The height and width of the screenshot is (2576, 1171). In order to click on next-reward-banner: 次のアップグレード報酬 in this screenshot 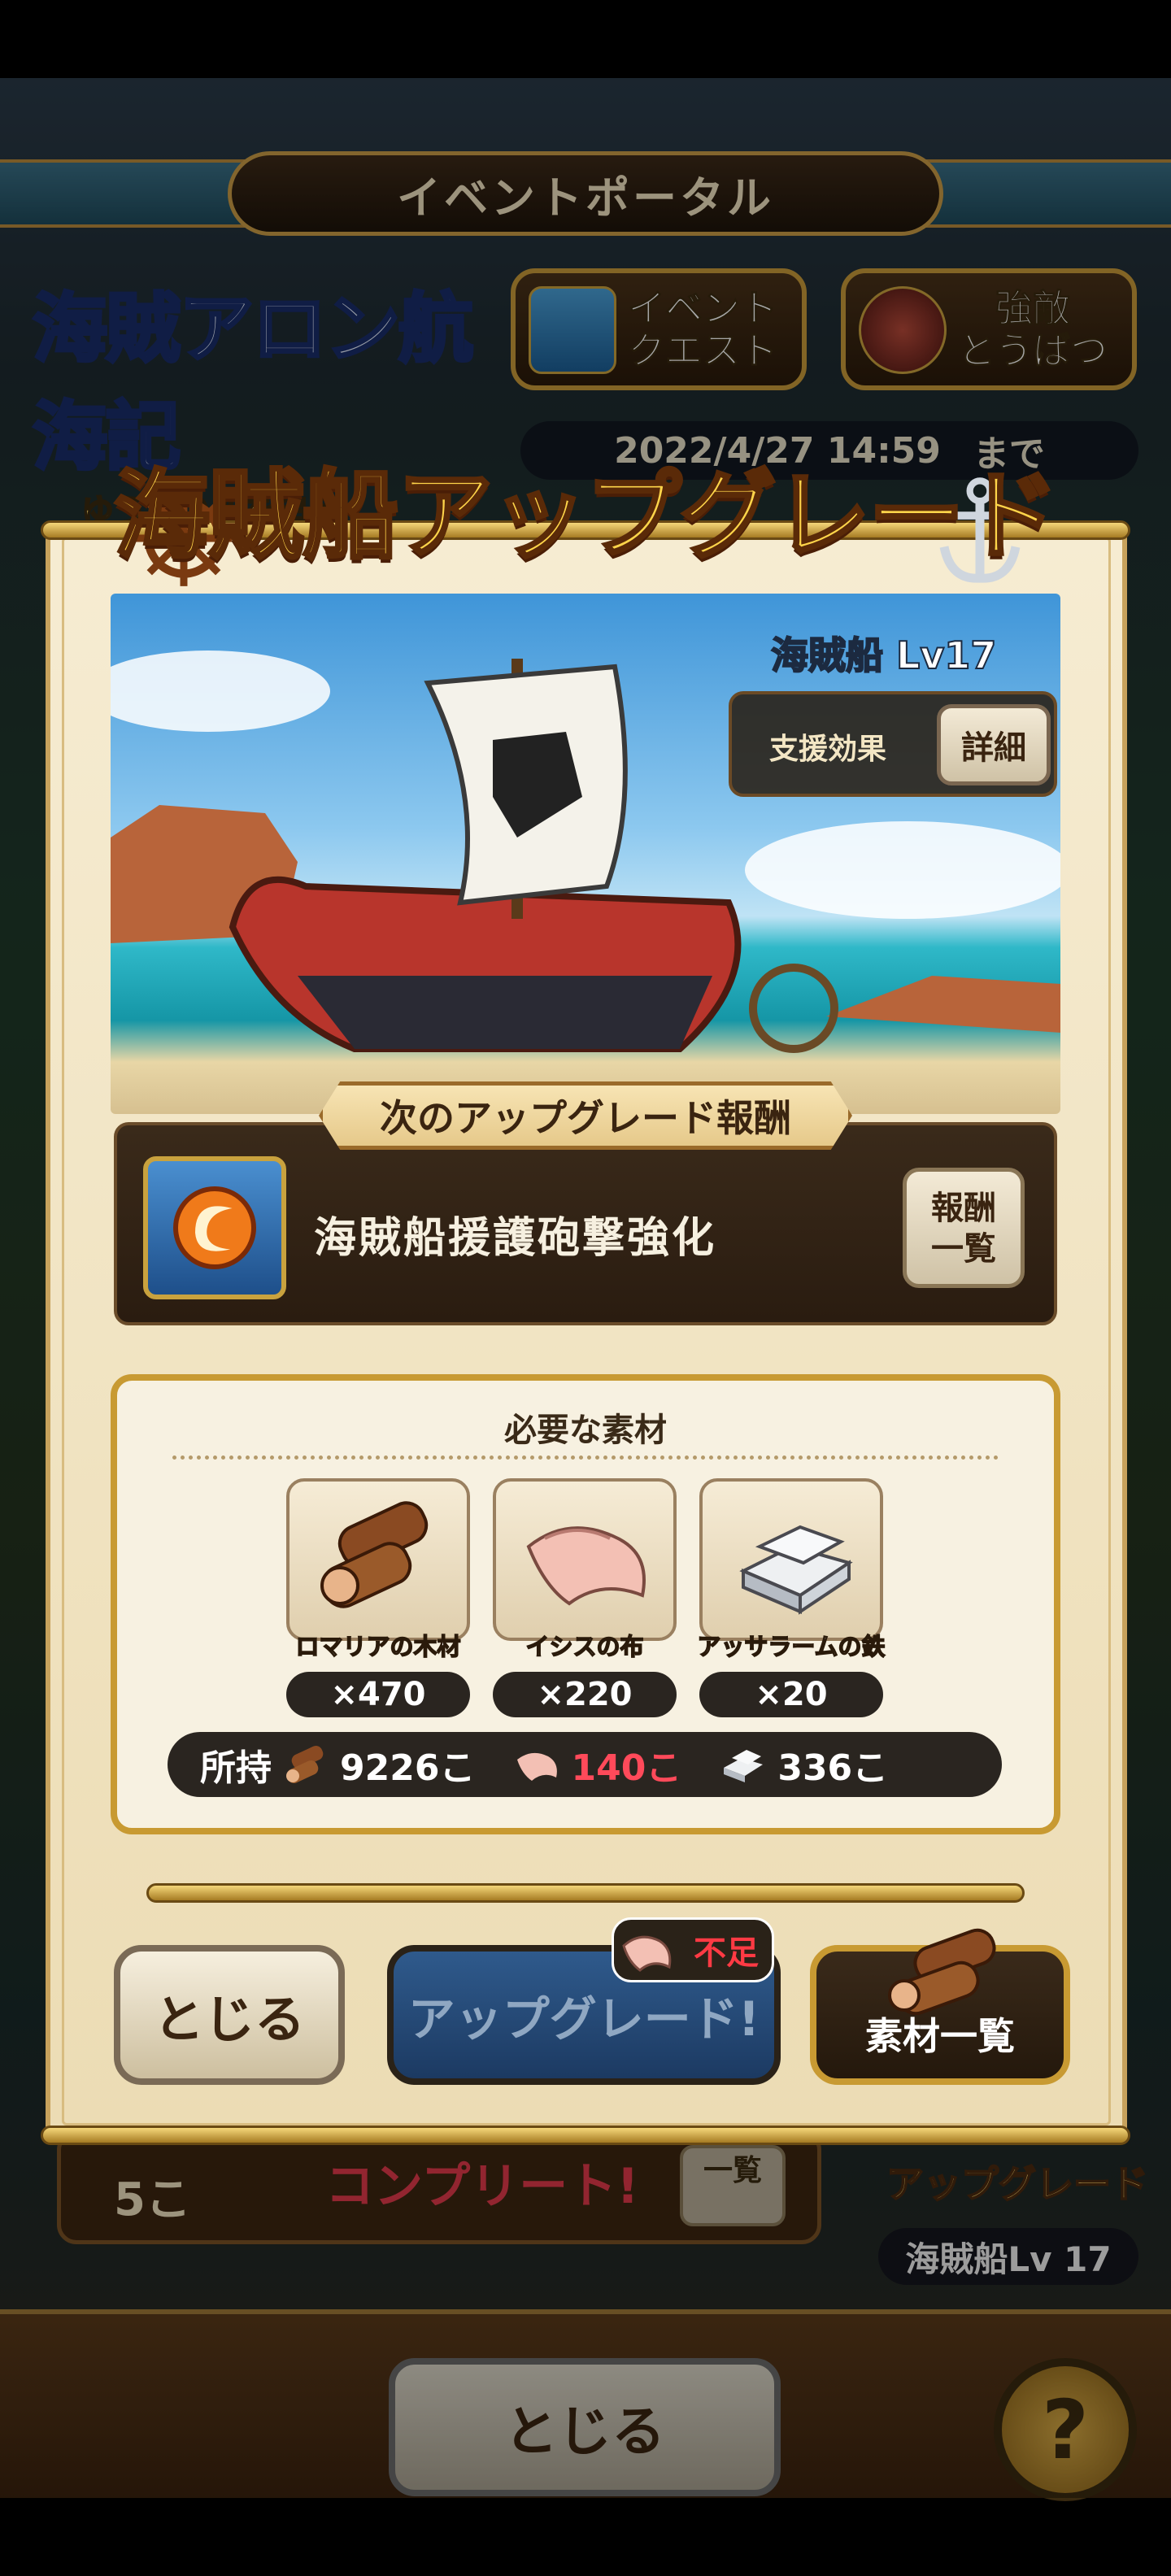, I will do `click(585, 1115)`.